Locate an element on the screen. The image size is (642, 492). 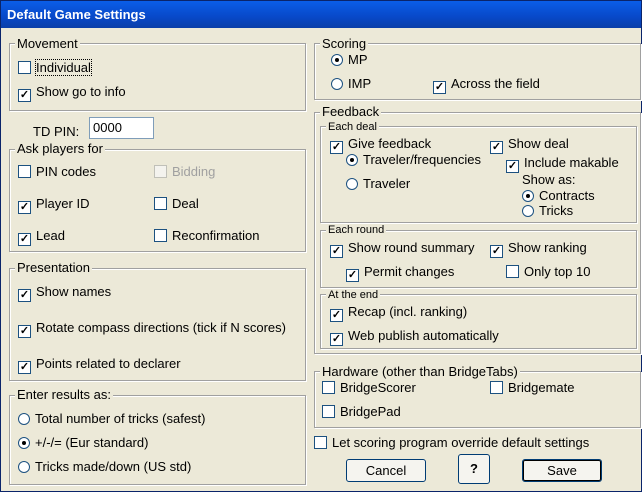
movement-label: Movement is located at coordinates (47, 43).